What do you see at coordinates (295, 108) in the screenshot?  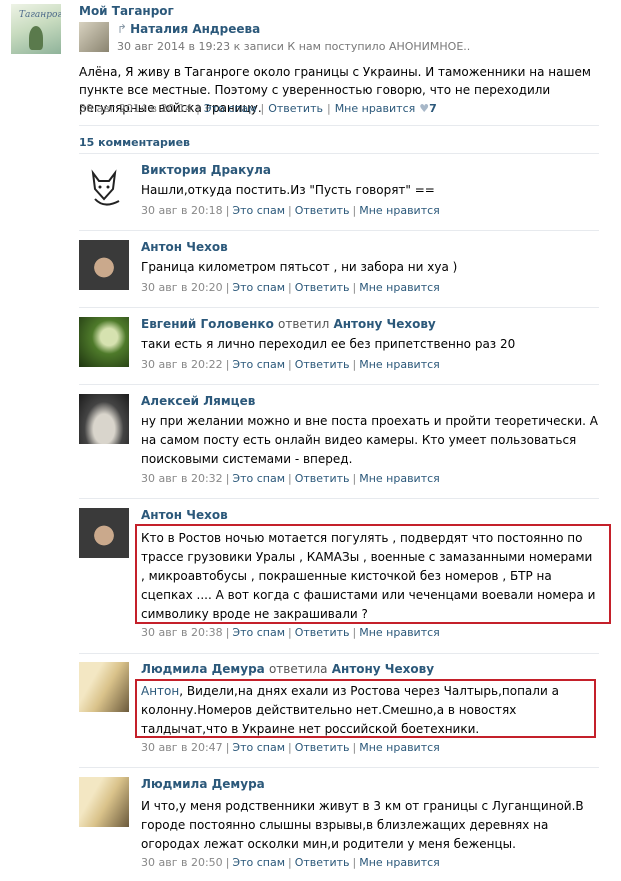 I see `post-reply-link: Ответить` at bounding box center [295, 108].